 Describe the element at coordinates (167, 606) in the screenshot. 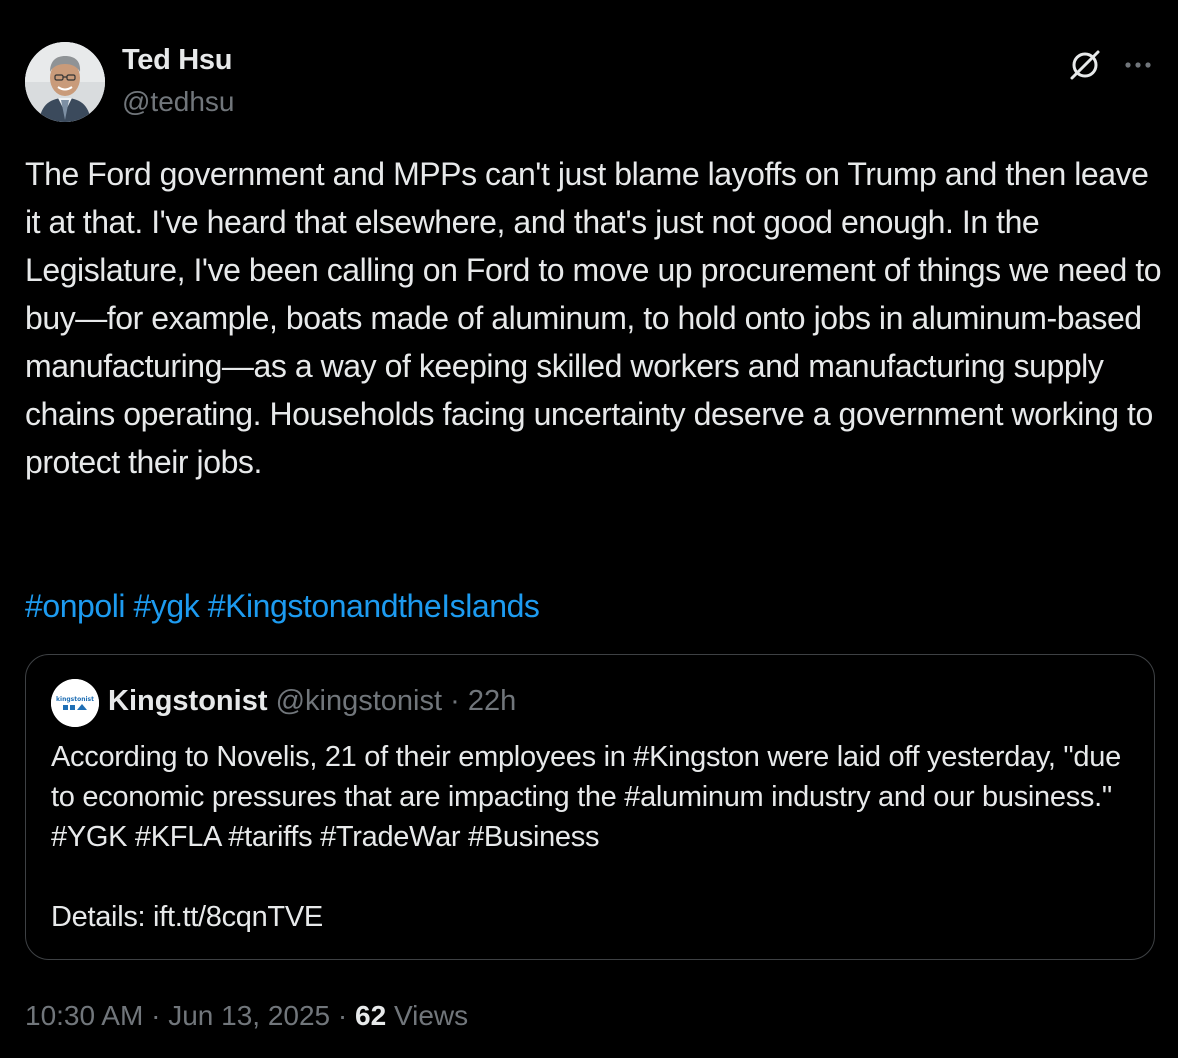

I see `hashtag-link: #ygk` at that location.